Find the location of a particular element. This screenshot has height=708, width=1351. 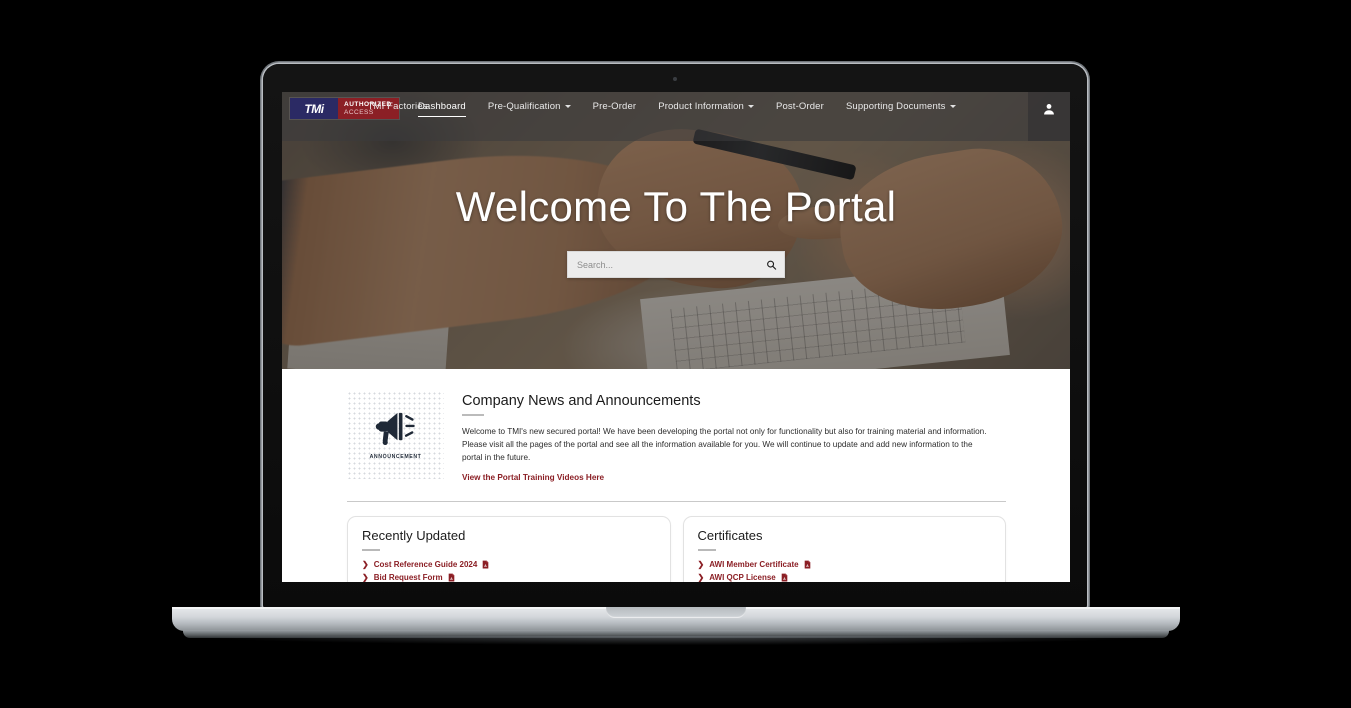

nav-label: Pre-Qualification is located at coordinates (524, 106).